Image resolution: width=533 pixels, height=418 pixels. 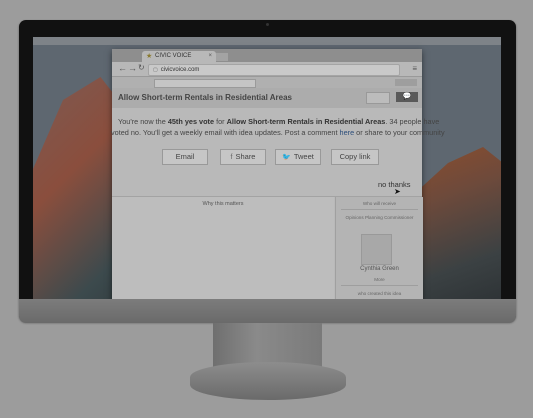 What do you see at coordinates (185, 157) in the screenshot?
I see `email-button: Email` at bounding box center [185, 157].